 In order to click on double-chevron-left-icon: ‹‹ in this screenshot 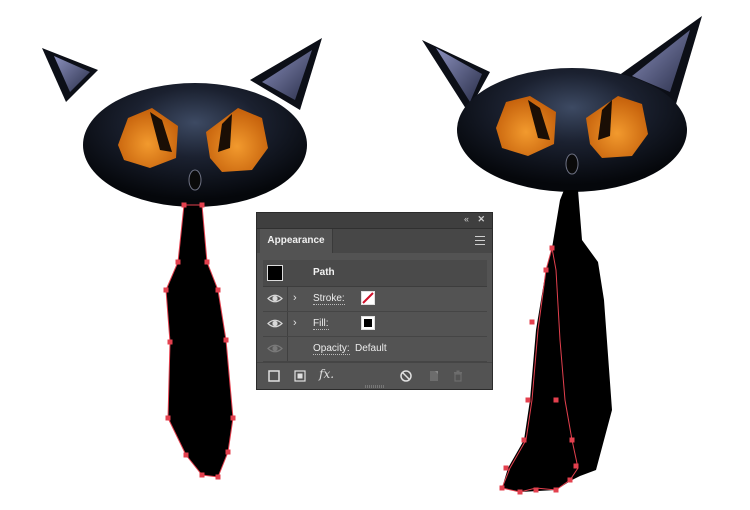, I will do `click(466, 219)`.